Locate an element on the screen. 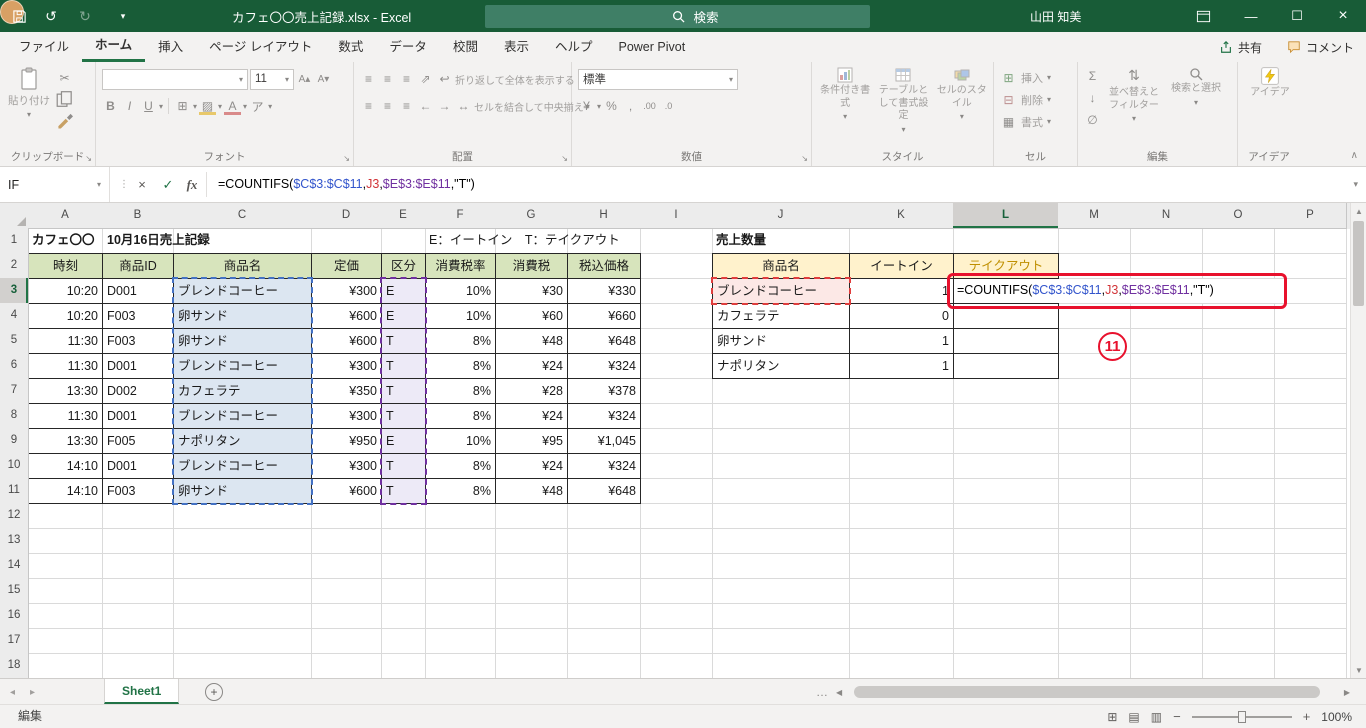  cell-D9: ¥950 is located at coordinates (346, 441).